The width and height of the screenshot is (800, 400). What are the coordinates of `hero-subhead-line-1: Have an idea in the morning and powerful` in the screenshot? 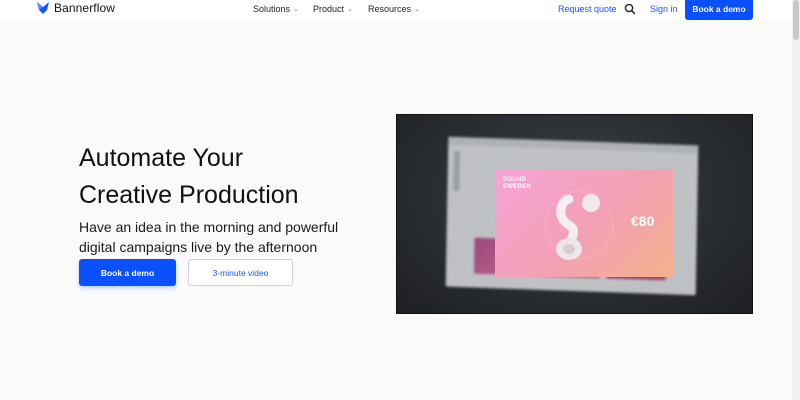 It's located at (209, 227).